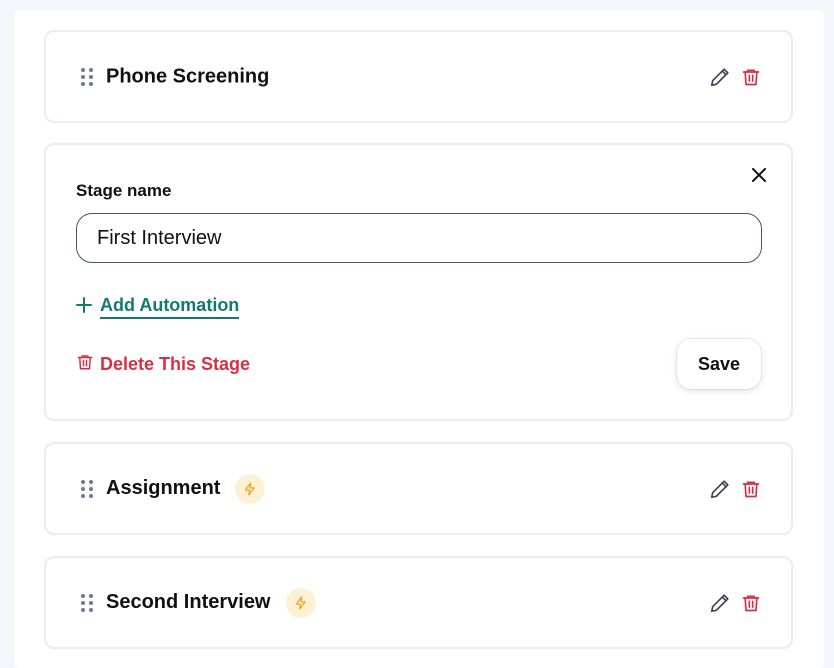 This screenshot has height=668, width=834. What do you see at coordinates (211, 602) in the screenshot?
I see `stage-title: Second Interview` at bounding box center [211, 602].